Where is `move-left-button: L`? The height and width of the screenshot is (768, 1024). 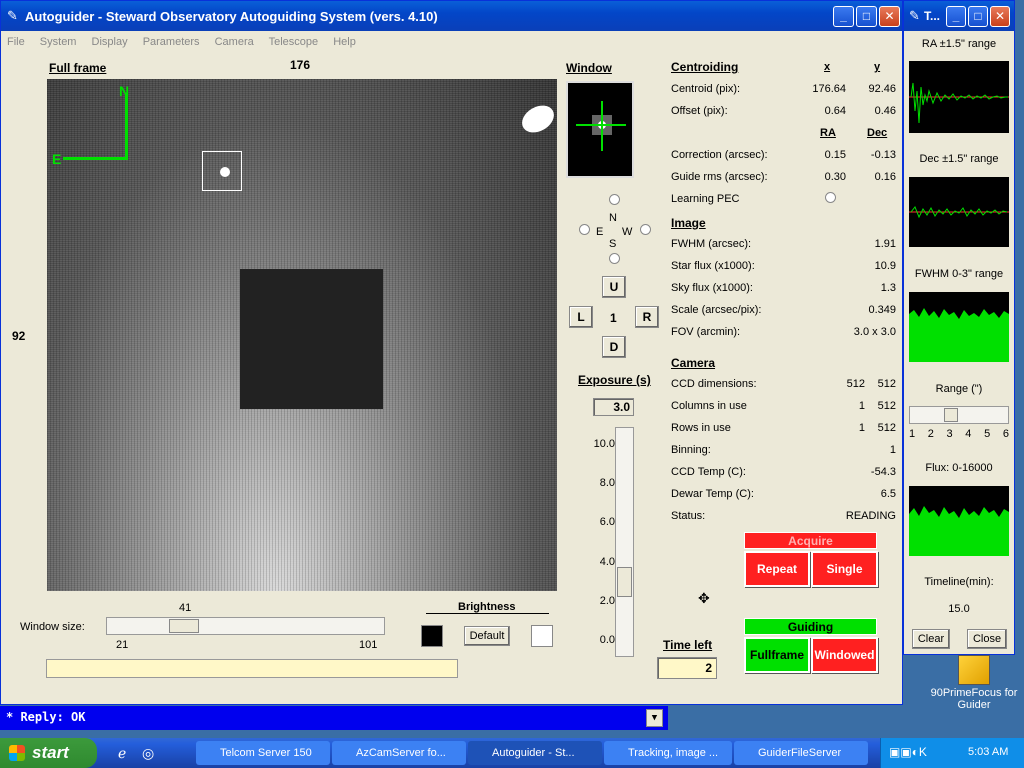
move-left-button: L is located at coordinates (581, 317).